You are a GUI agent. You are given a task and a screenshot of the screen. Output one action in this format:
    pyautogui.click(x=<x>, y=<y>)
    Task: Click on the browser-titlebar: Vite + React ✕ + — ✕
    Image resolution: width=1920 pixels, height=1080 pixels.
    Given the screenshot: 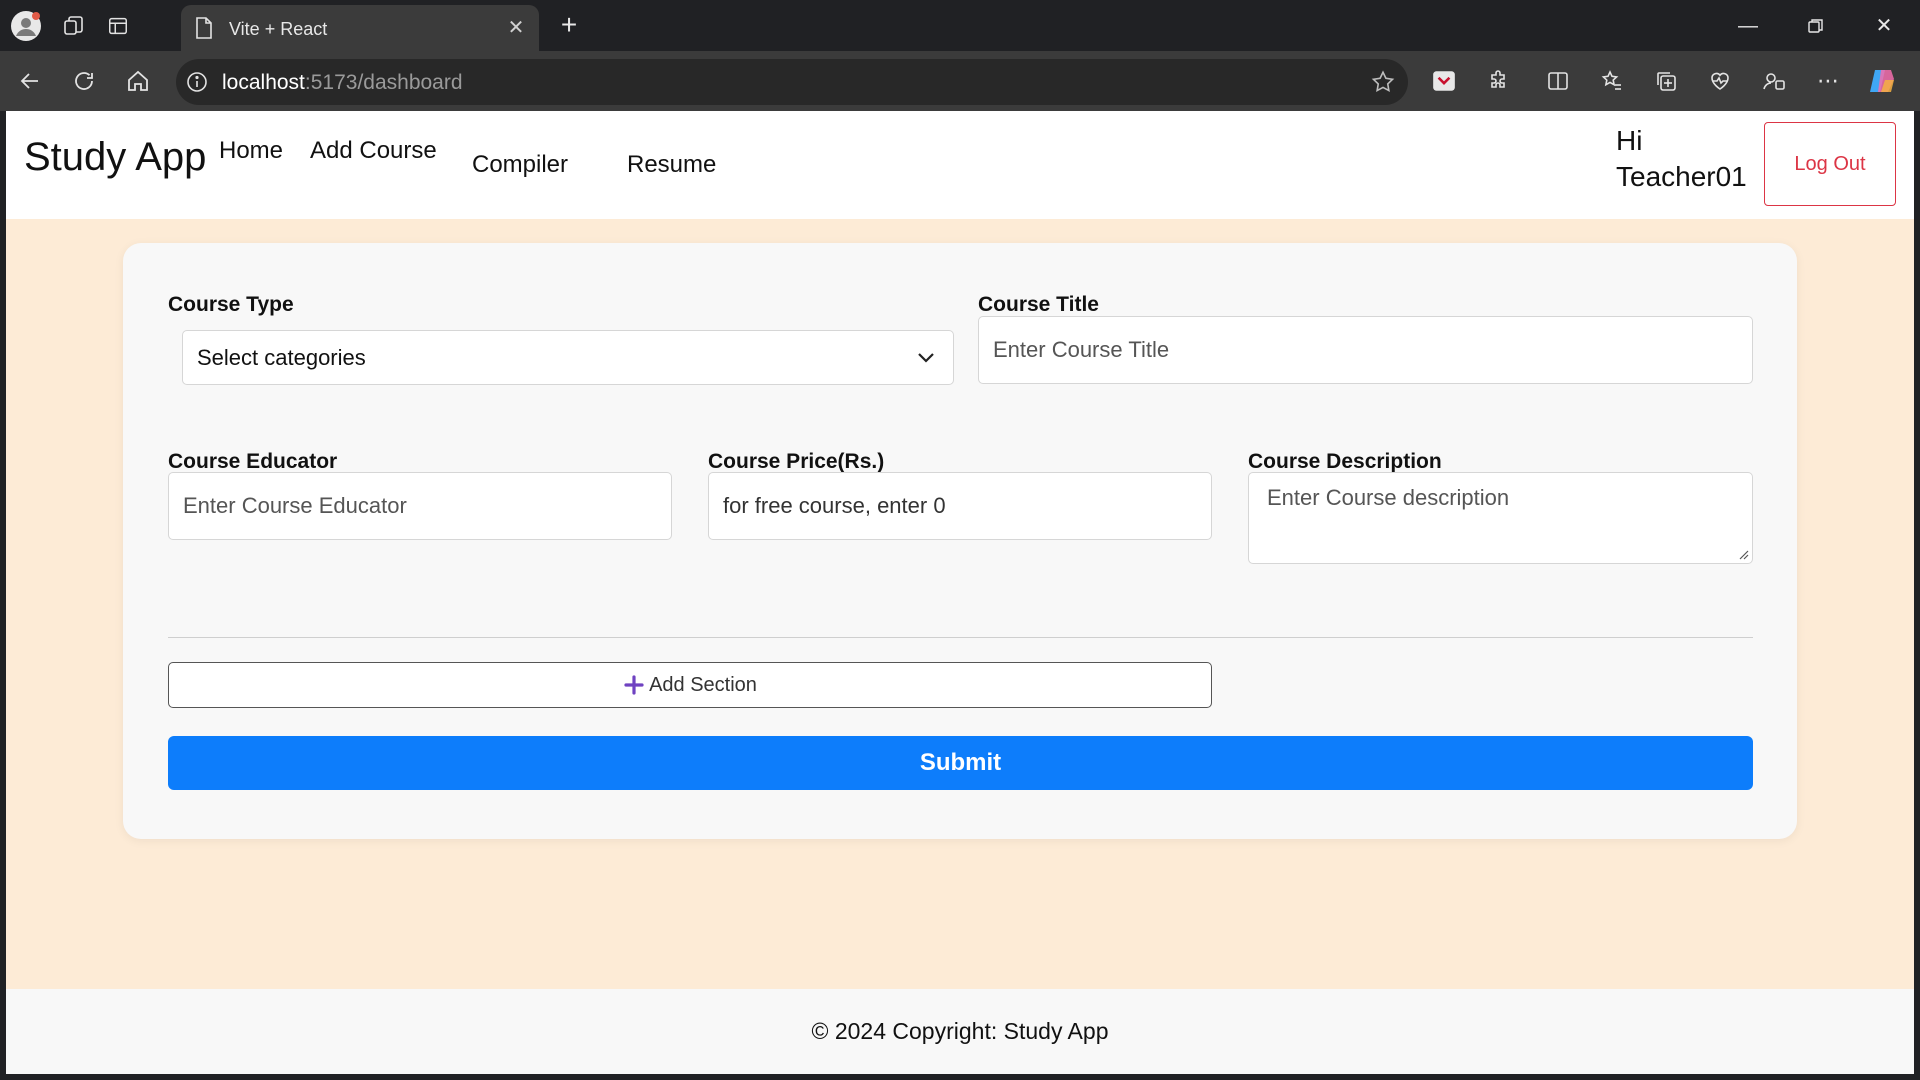 What is the action you would take?
    pyautogui.click(x=960, y=25)
    